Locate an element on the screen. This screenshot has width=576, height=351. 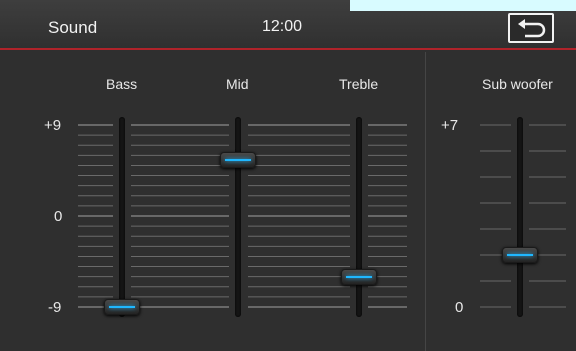
slider-thumb-subwoofer is located at coordinates (520, 255).